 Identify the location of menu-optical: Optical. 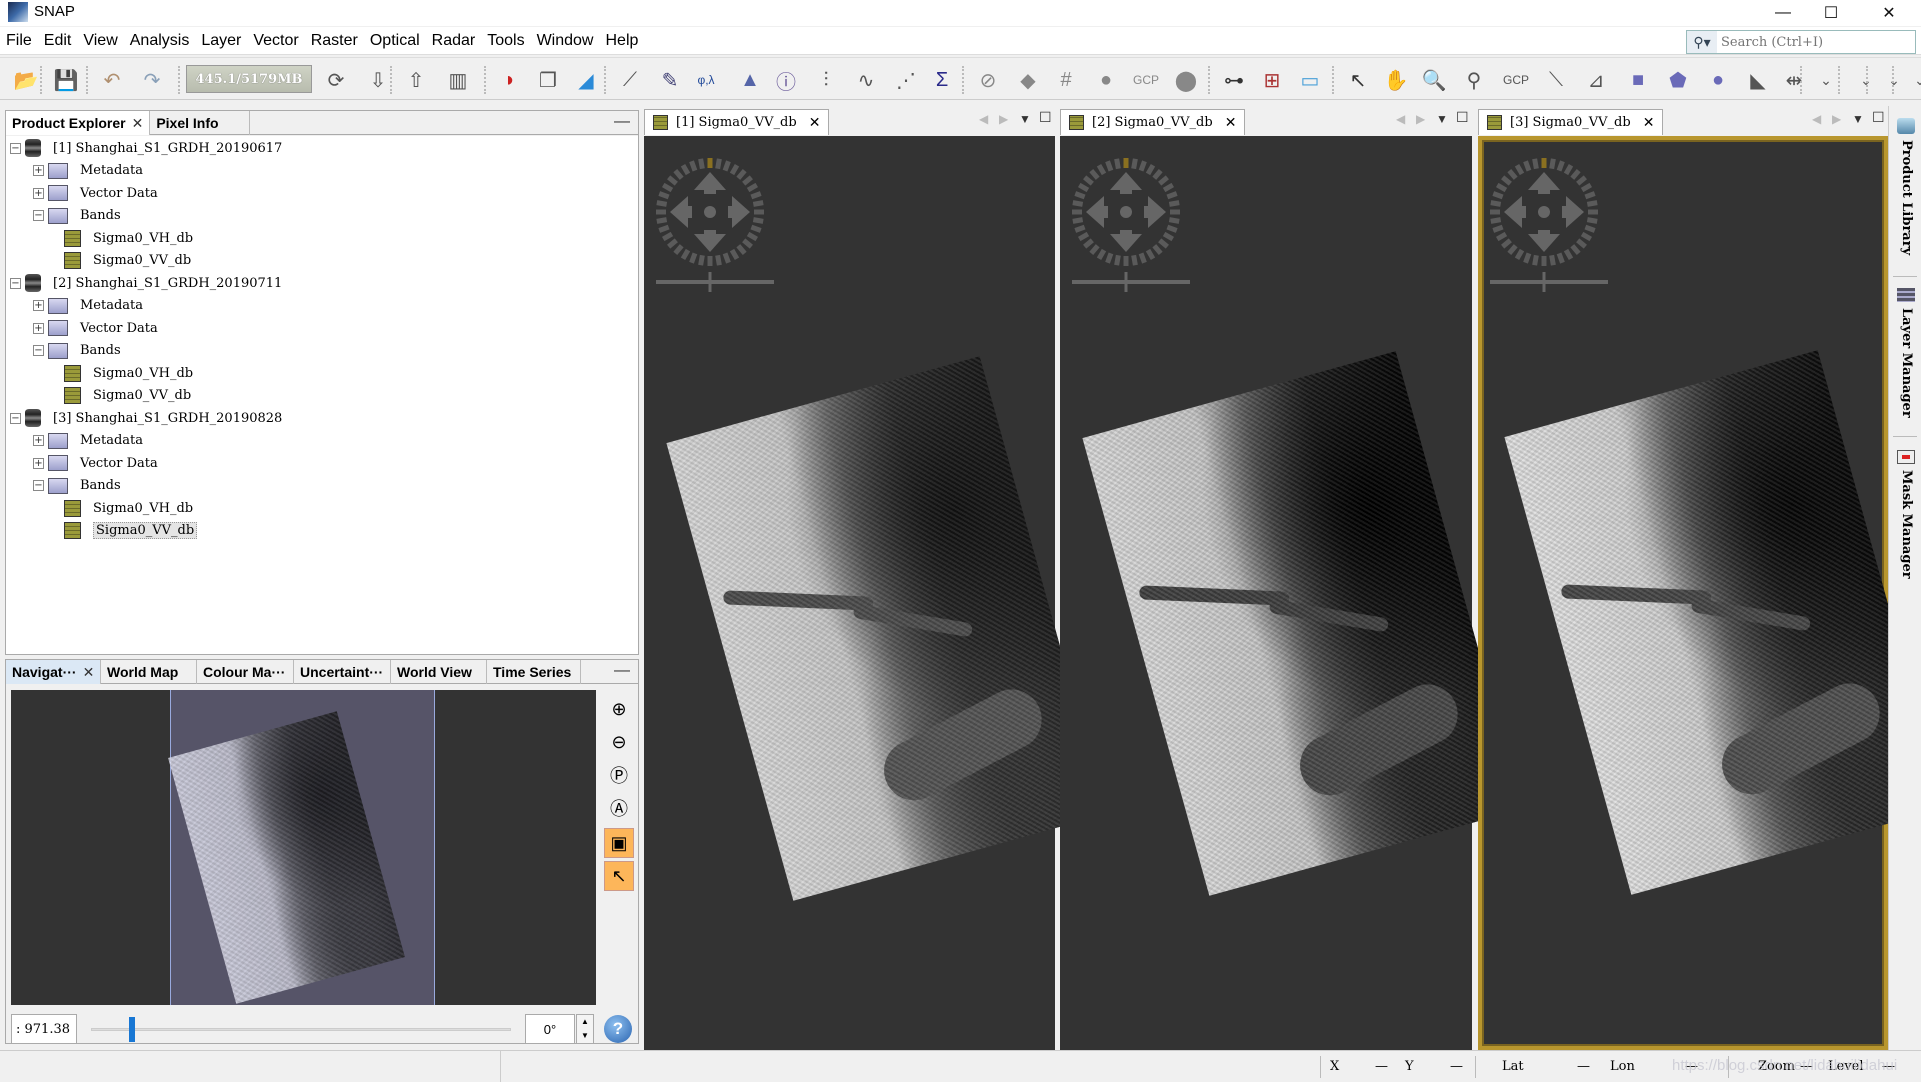
(395, 41).